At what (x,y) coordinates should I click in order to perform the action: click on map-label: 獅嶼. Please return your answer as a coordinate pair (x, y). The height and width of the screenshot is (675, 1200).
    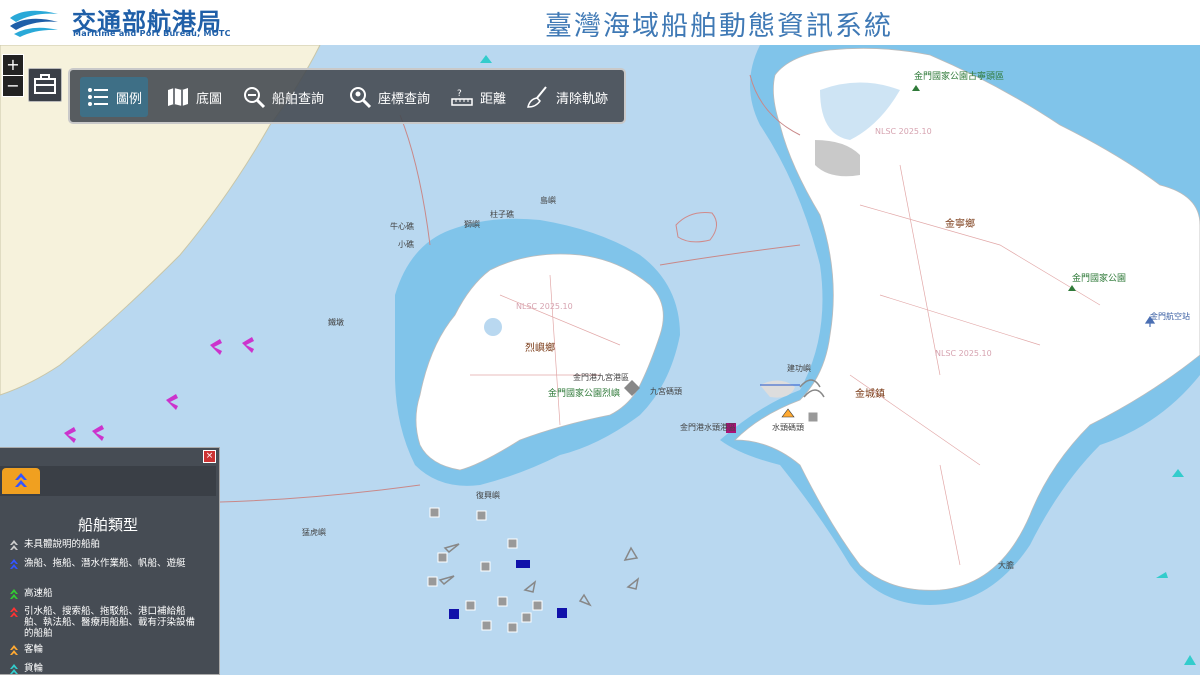
    Looking at the image, I should click on (472, 224).